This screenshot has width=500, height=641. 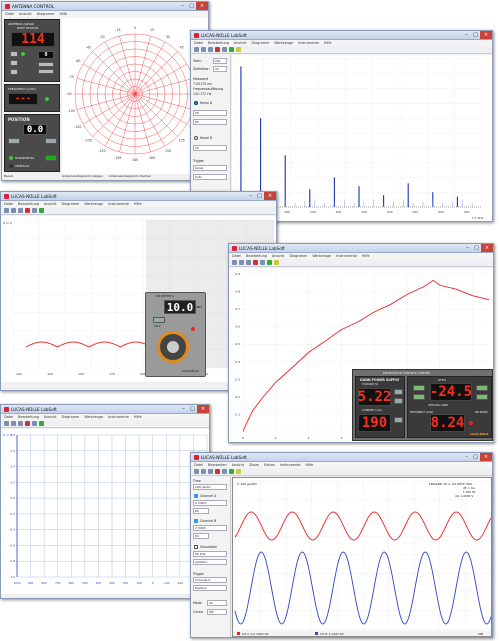 What do you see at coordinates (173, 347) in the screenshot?
I see `meter-dial` at bounding box center [173, 347].